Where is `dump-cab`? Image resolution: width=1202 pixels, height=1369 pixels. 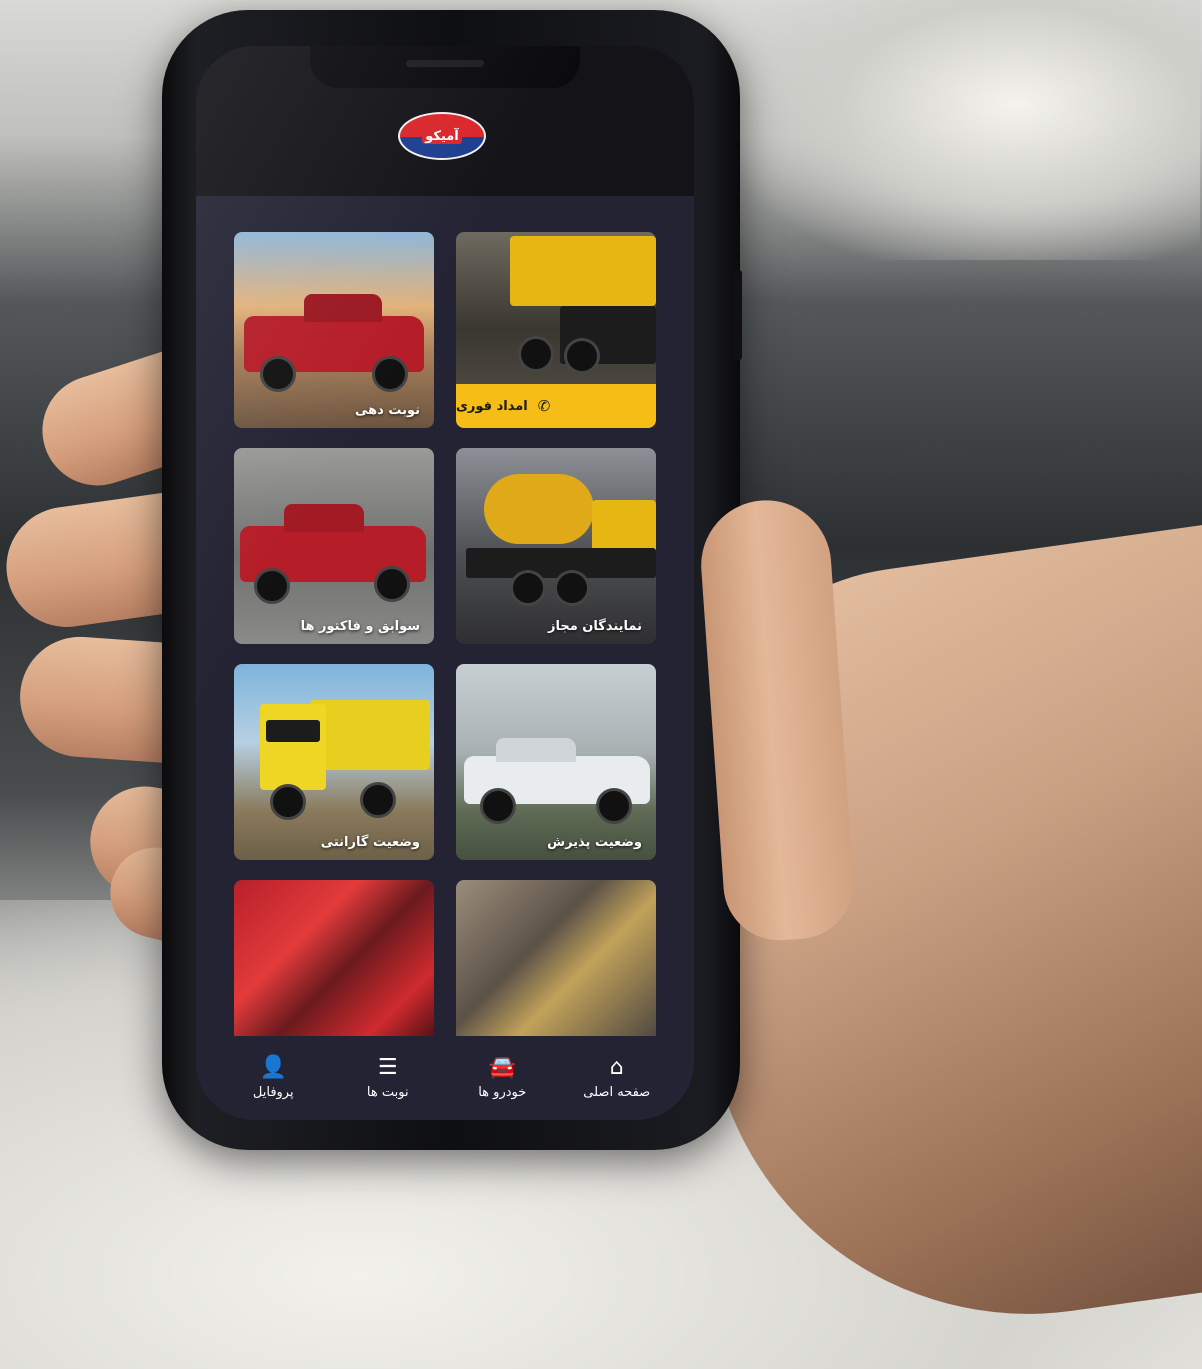 dump-cab is located at coordinates (293, 747).